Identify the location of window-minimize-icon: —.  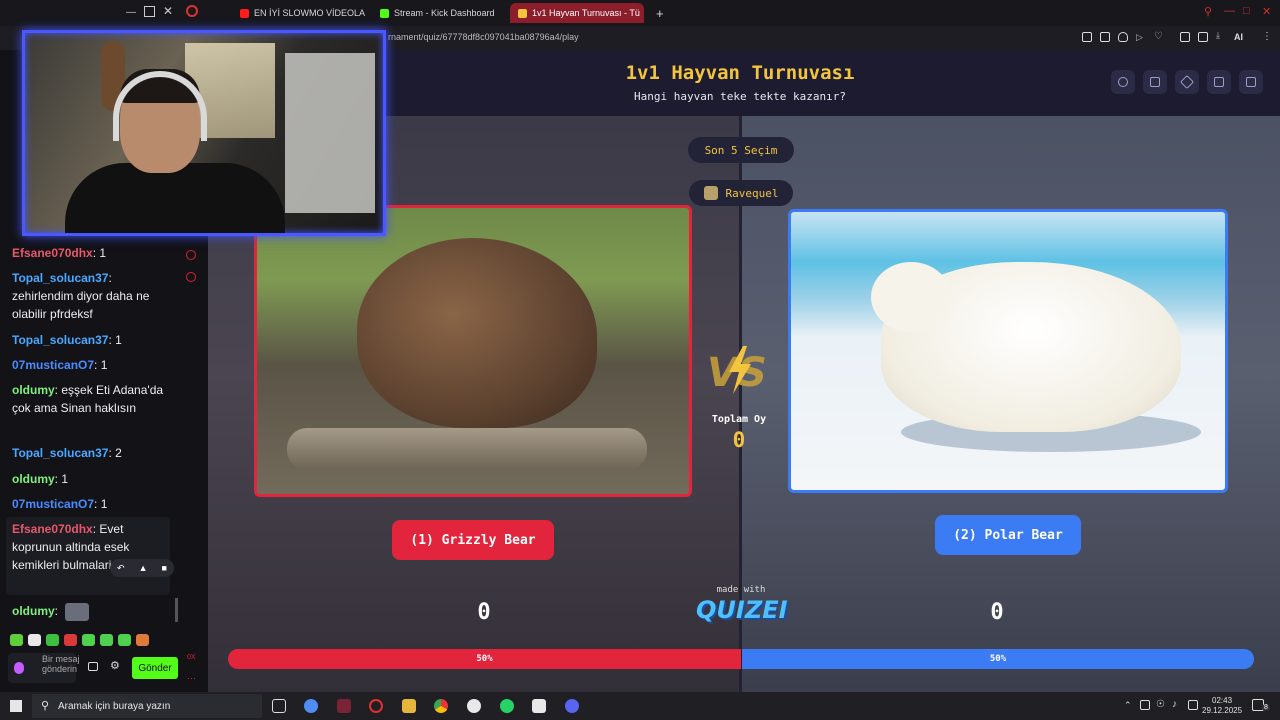
(1229, 11).